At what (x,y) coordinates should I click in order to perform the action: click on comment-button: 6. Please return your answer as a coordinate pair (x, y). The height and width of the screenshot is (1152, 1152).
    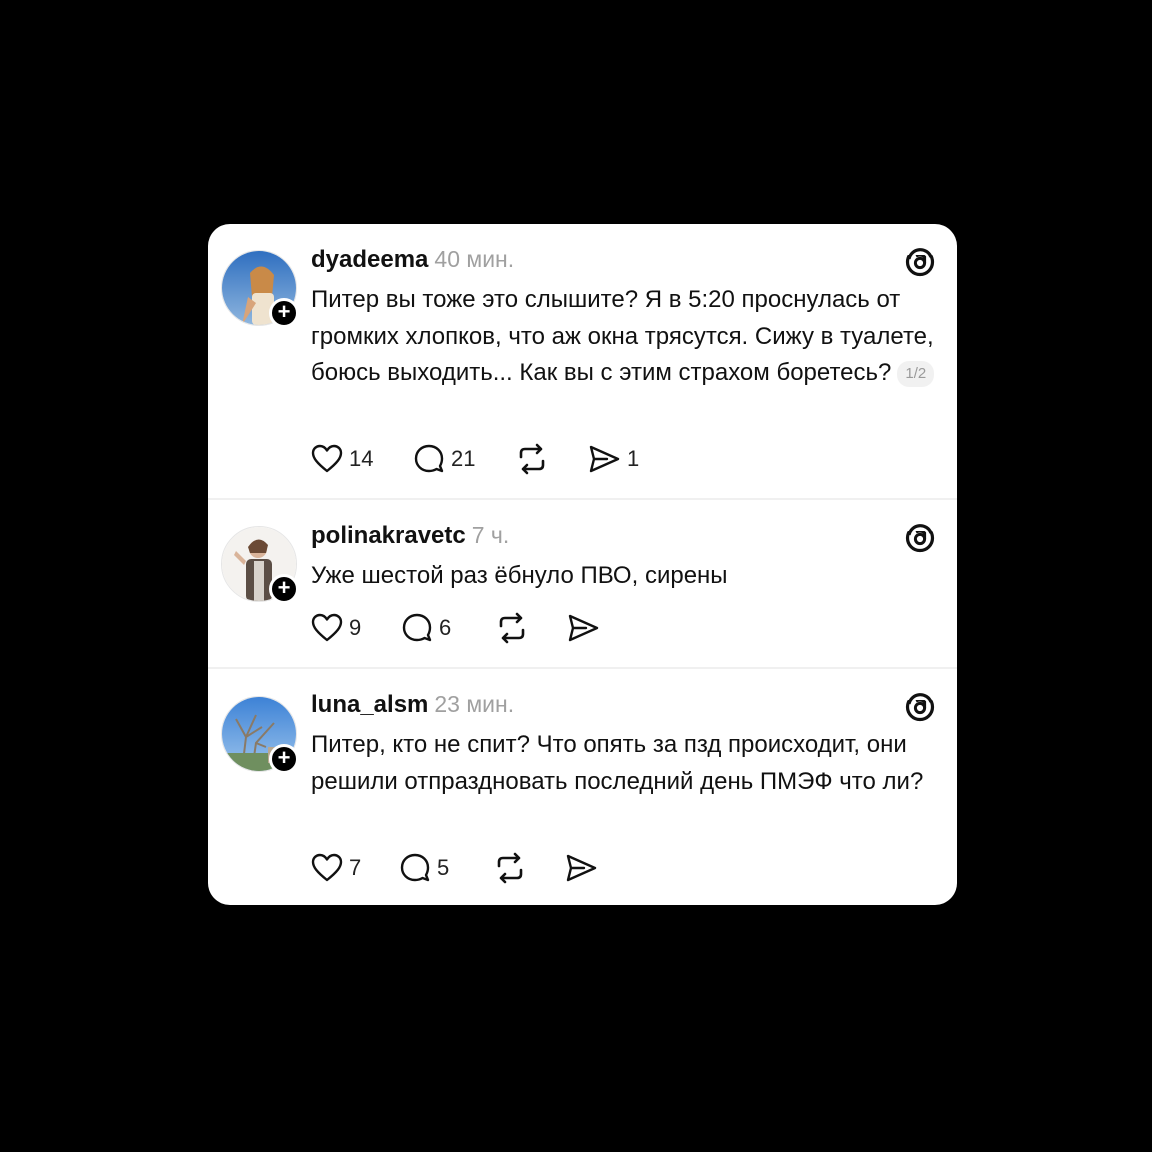
    Looking at the image, I should click on (426, 628).